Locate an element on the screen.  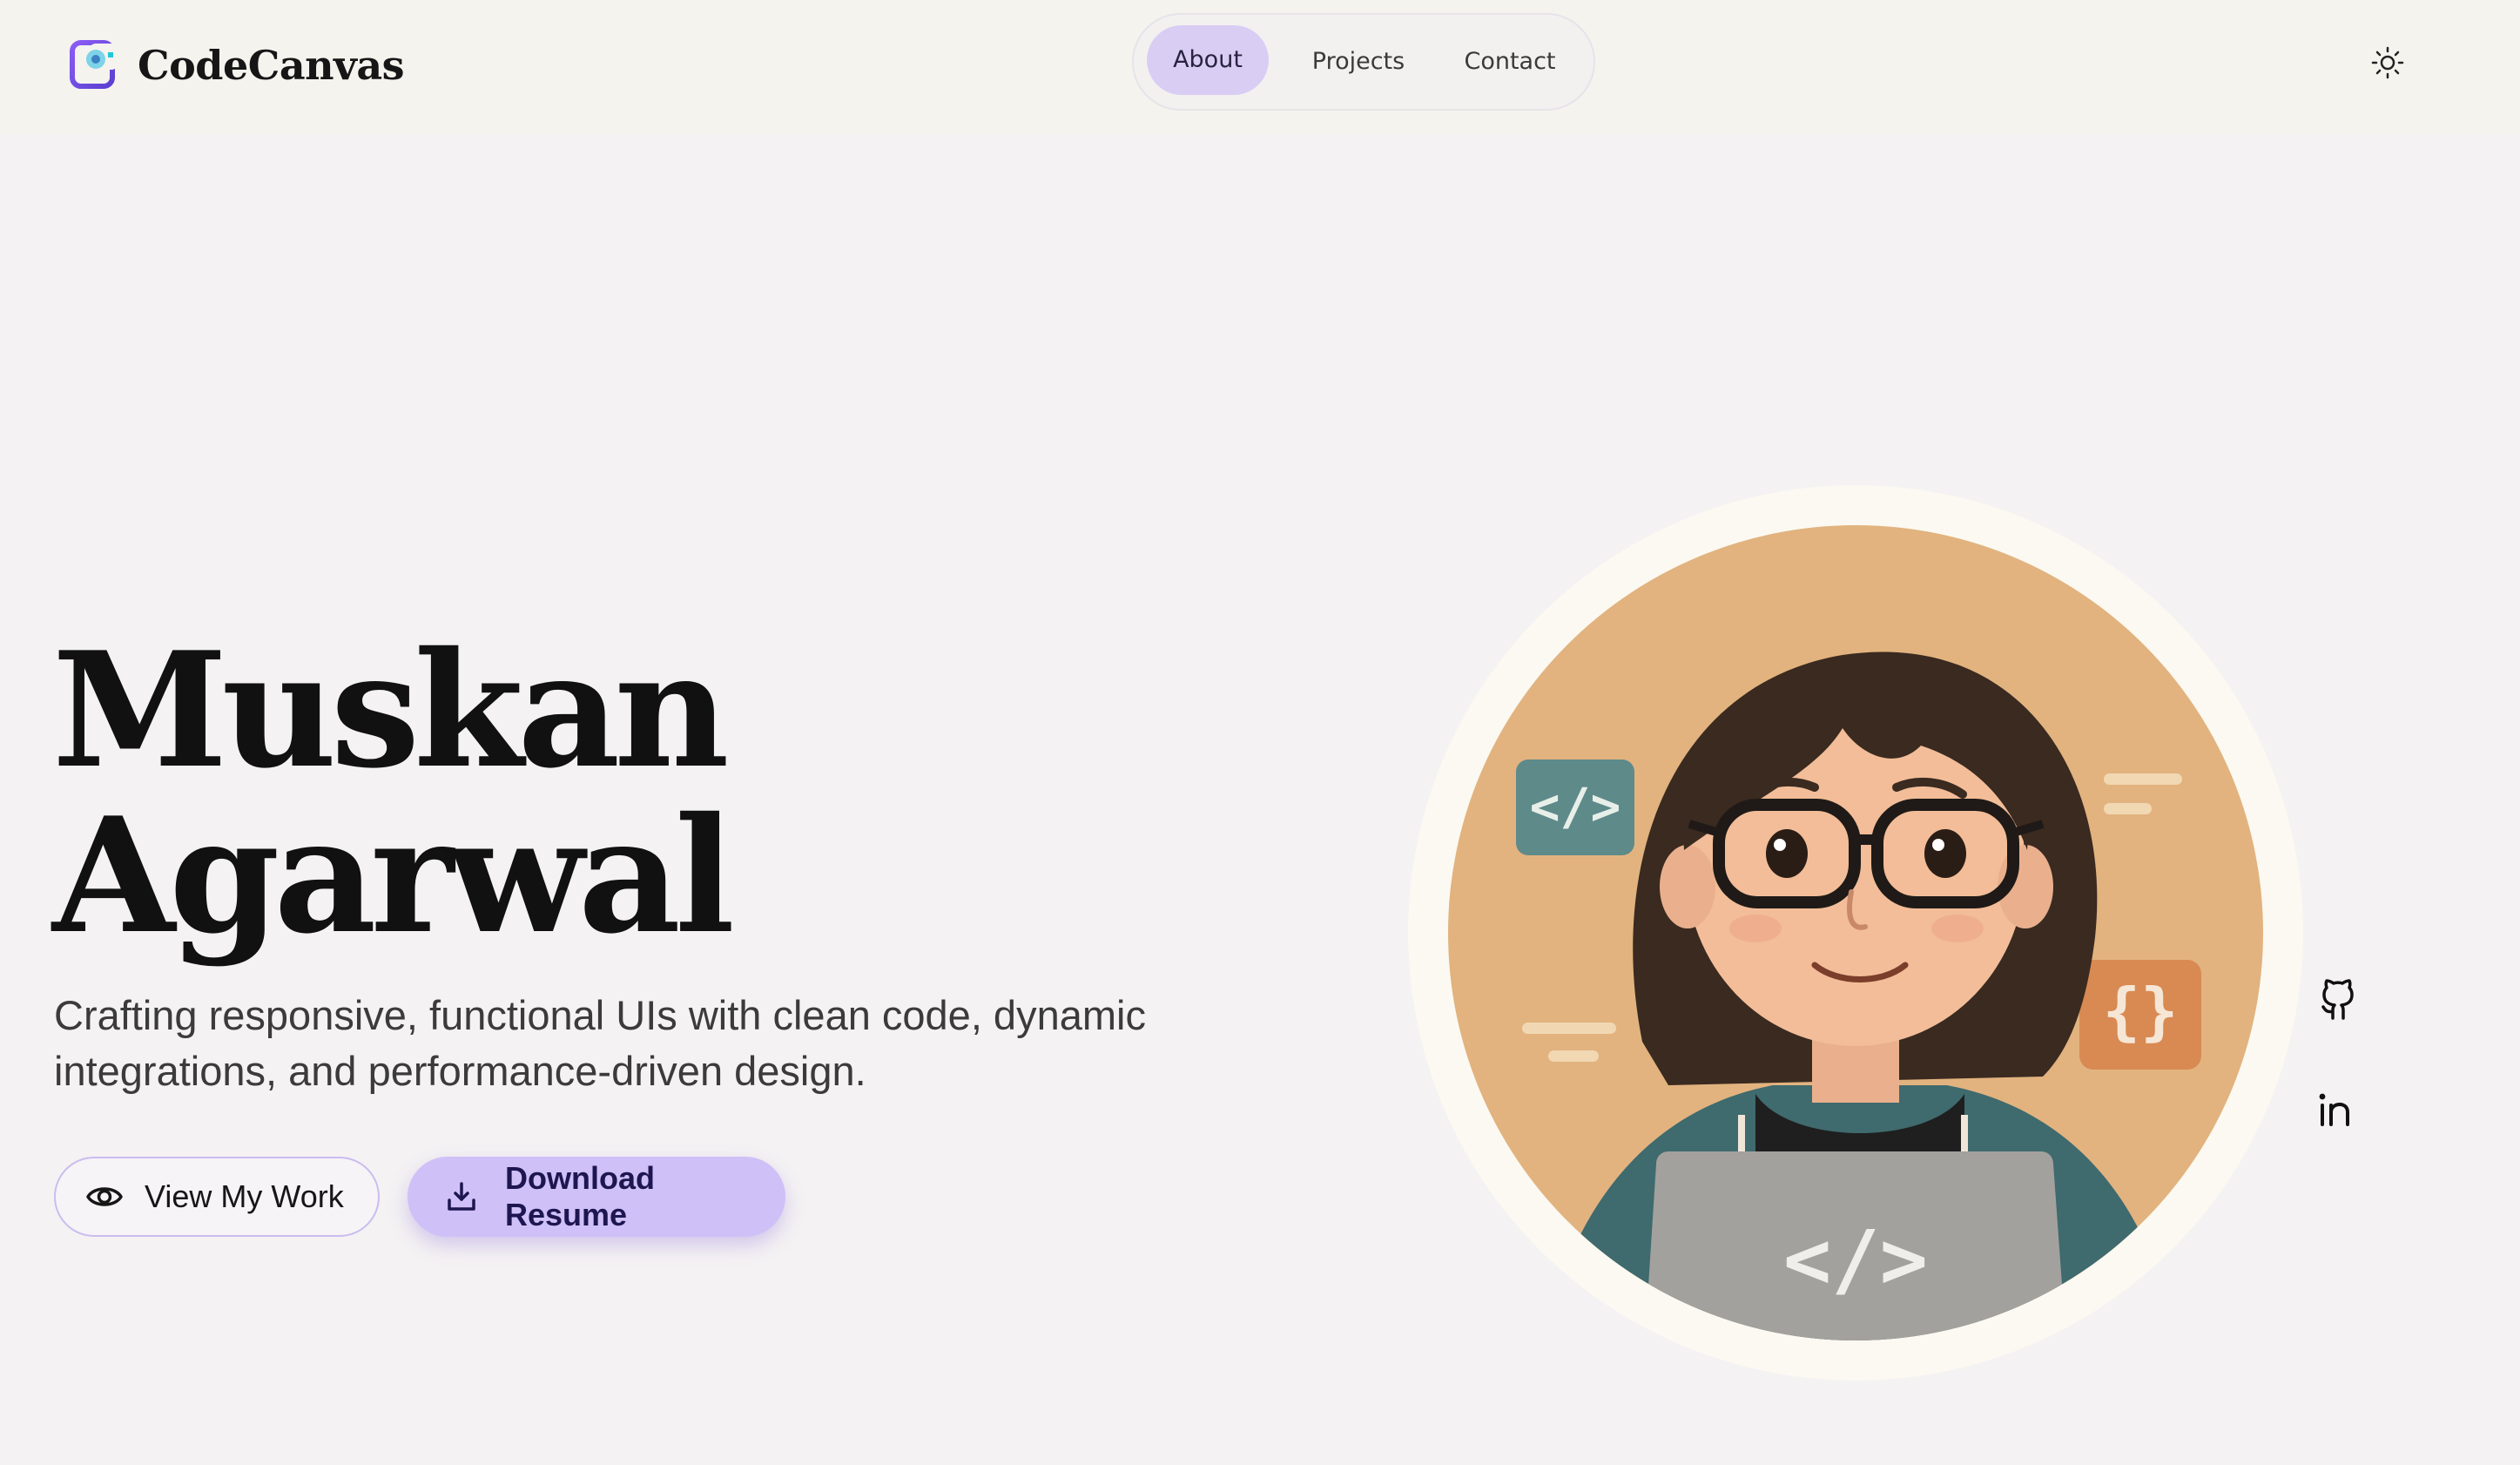
linkedin-link is located at coordinates (2338, 1109).